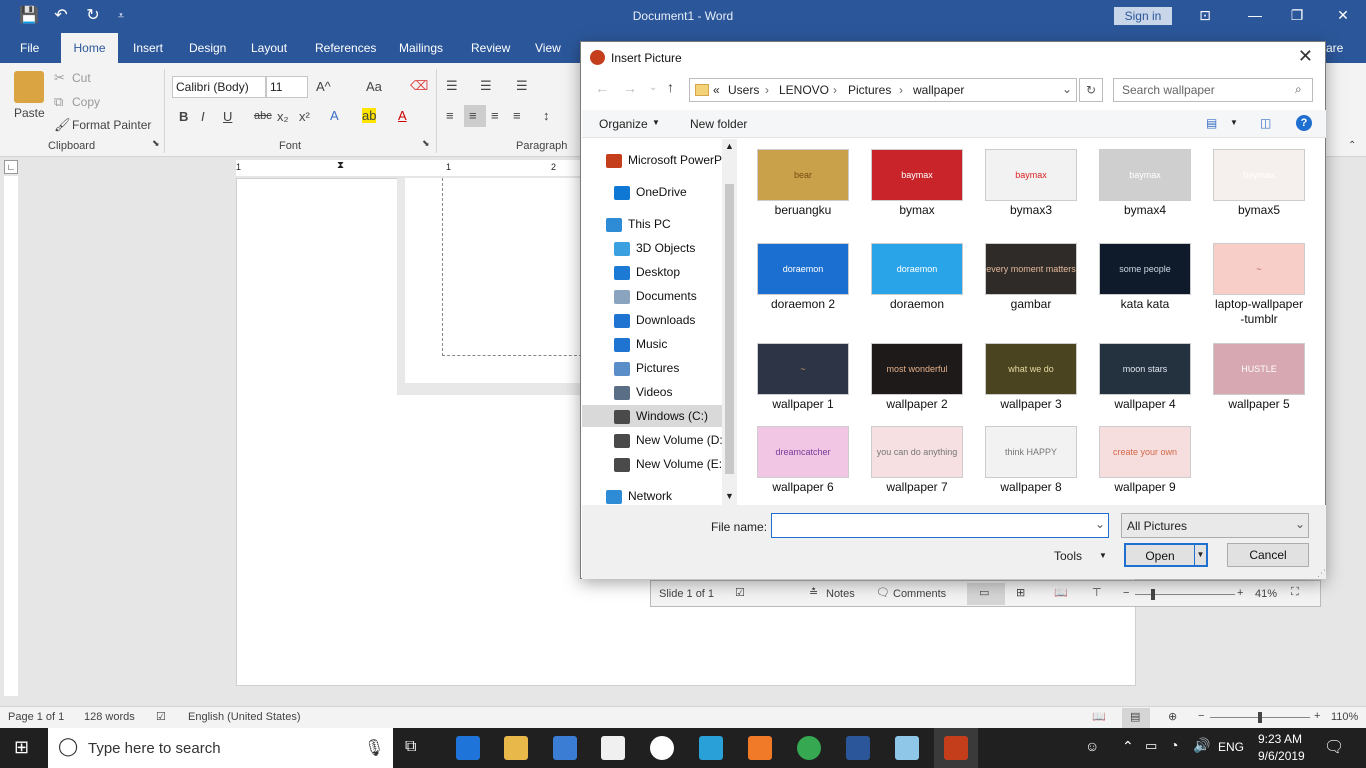  I want to click on tab-file: File, so click(29, 48).